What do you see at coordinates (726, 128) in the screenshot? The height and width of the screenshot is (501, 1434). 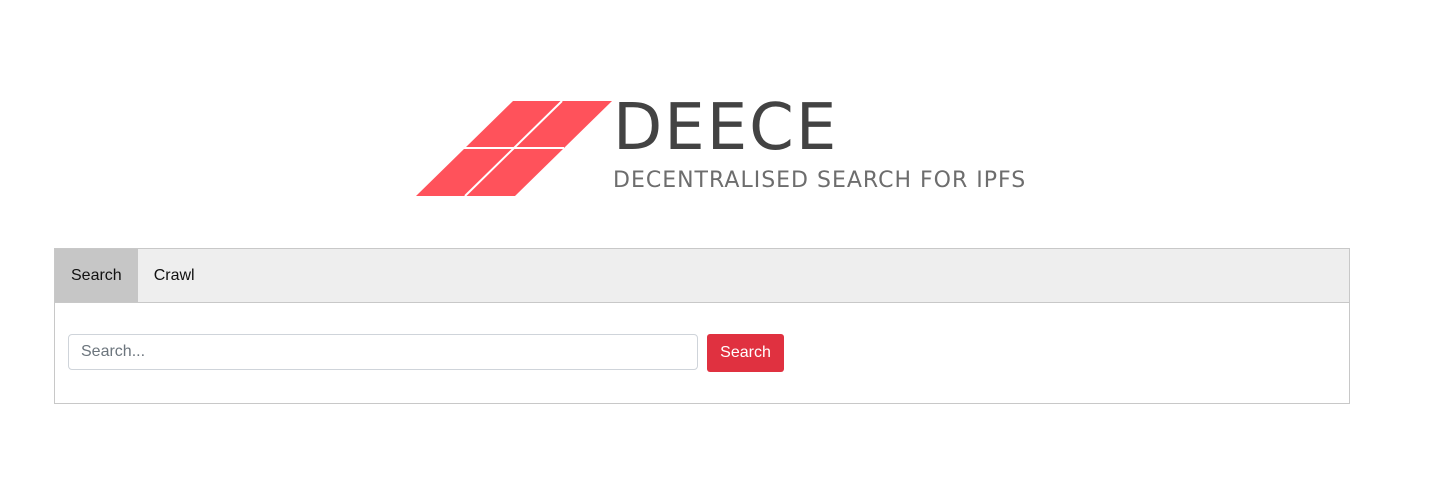 I see `logo-title: DEECE` at bounding box center [726, 128].